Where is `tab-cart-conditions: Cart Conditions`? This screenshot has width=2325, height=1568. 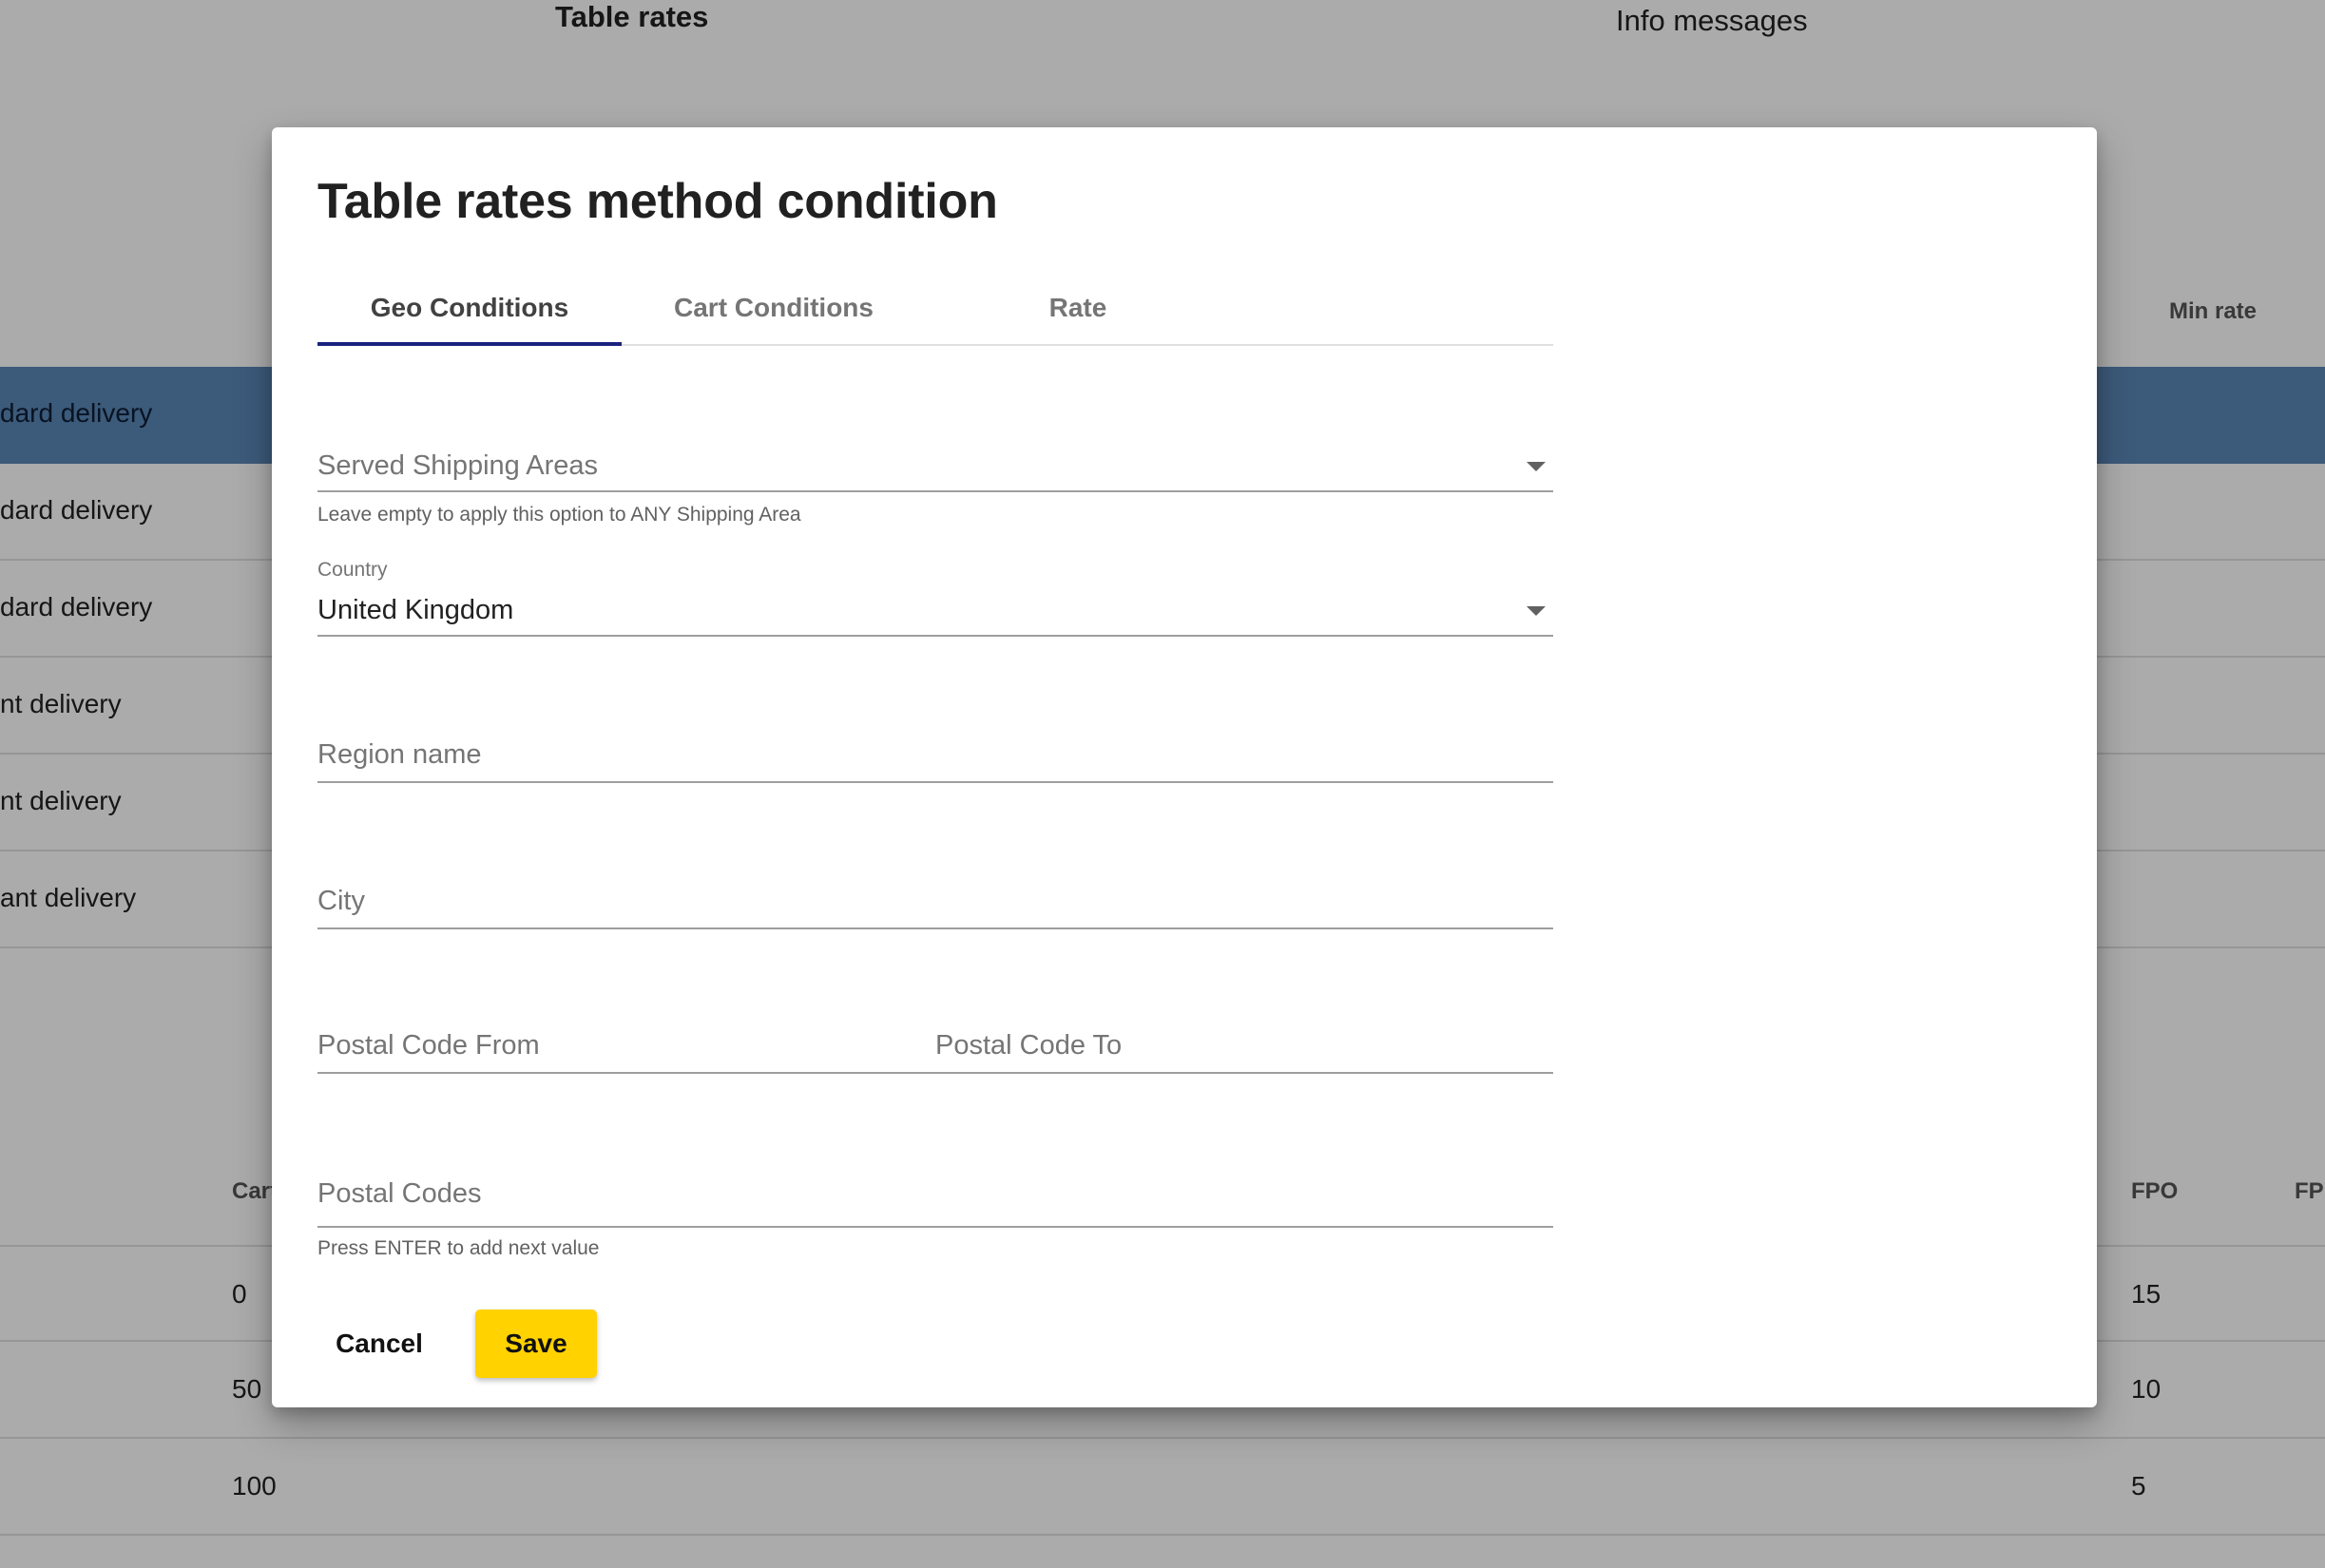 tab-cart-conditions: Cart Conditions is located at coordinates (774, 308).